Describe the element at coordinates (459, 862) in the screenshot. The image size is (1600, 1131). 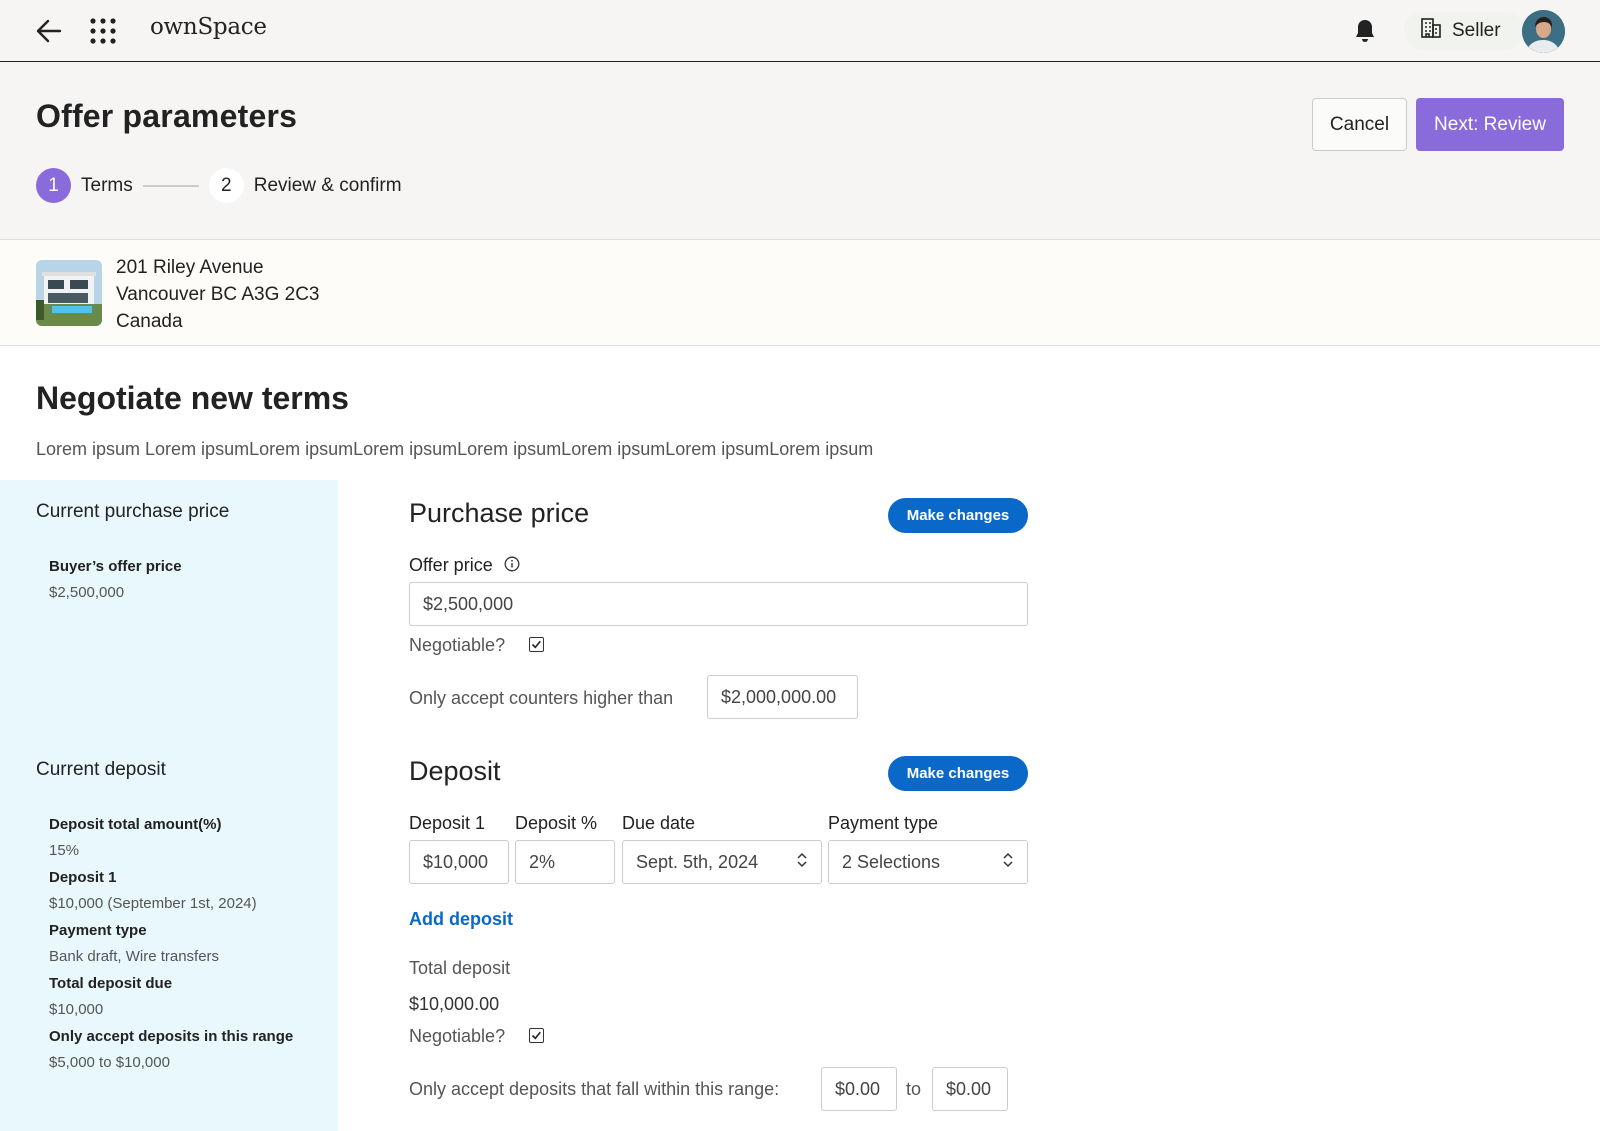
I see `deposit-1-input` at that location.